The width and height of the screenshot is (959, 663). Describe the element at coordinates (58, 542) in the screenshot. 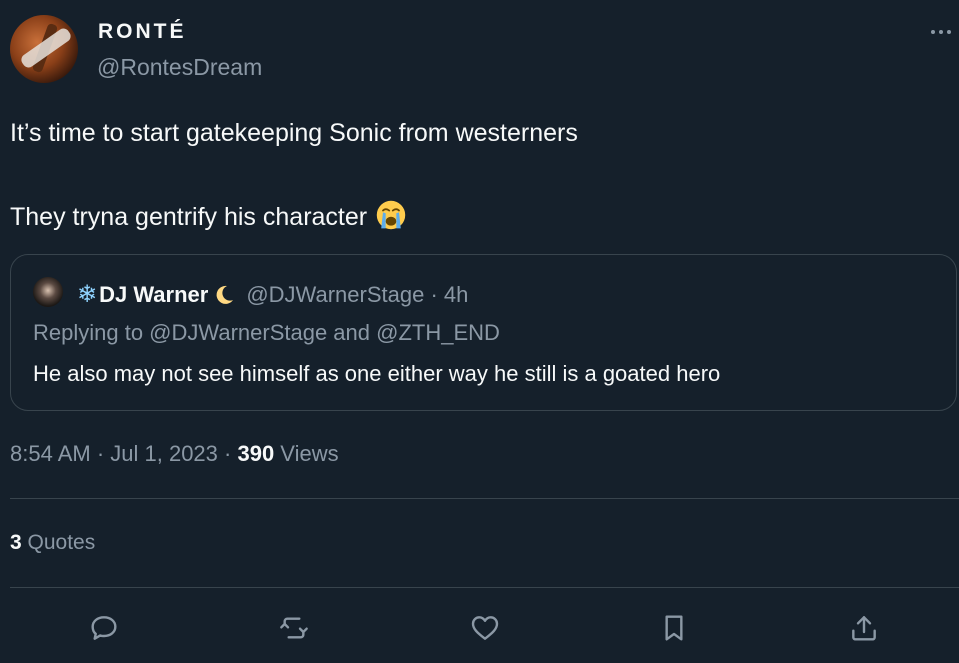

I see `quotes-label: Quotes` at that location.